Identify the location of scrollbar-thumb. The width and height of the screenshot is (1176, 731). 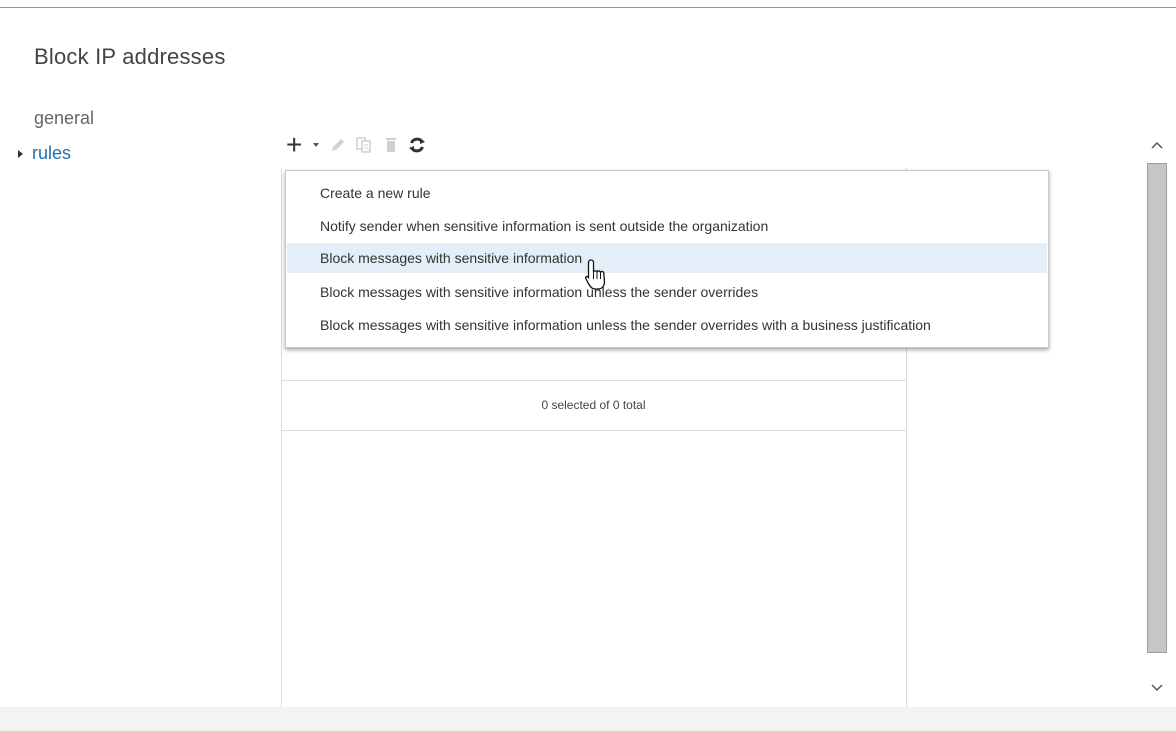
(1157, 408).